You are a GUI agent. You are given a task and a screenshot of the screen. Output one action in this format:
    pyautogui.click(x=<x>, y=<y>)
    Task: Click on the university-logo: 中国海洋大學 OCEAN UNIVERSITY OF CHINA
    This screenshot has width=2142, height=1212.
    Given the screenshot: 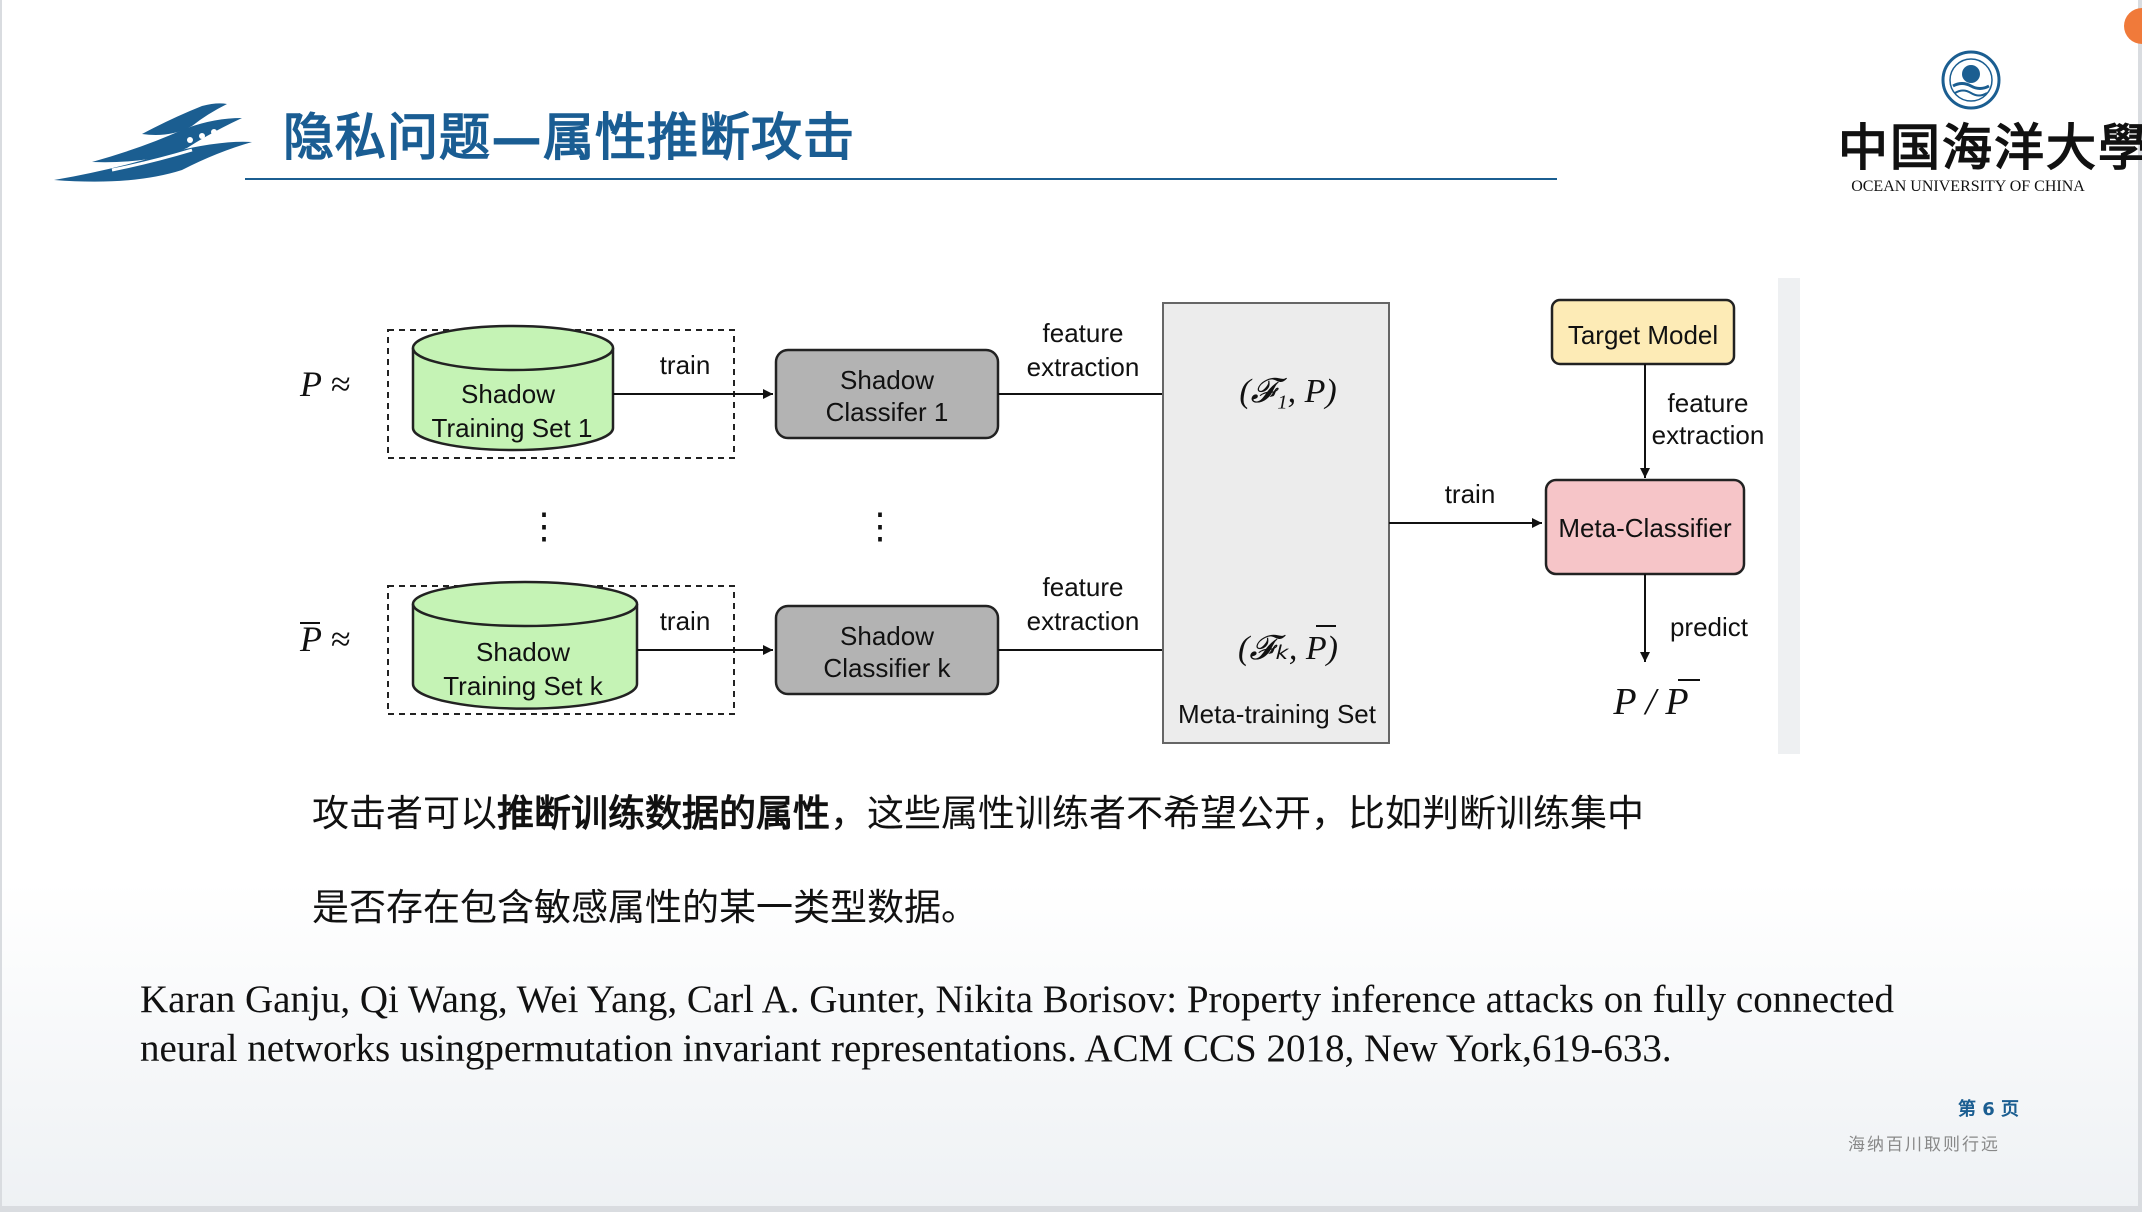 What is the action you would take?
    pyautogui.click(x=1990, y=125)
    